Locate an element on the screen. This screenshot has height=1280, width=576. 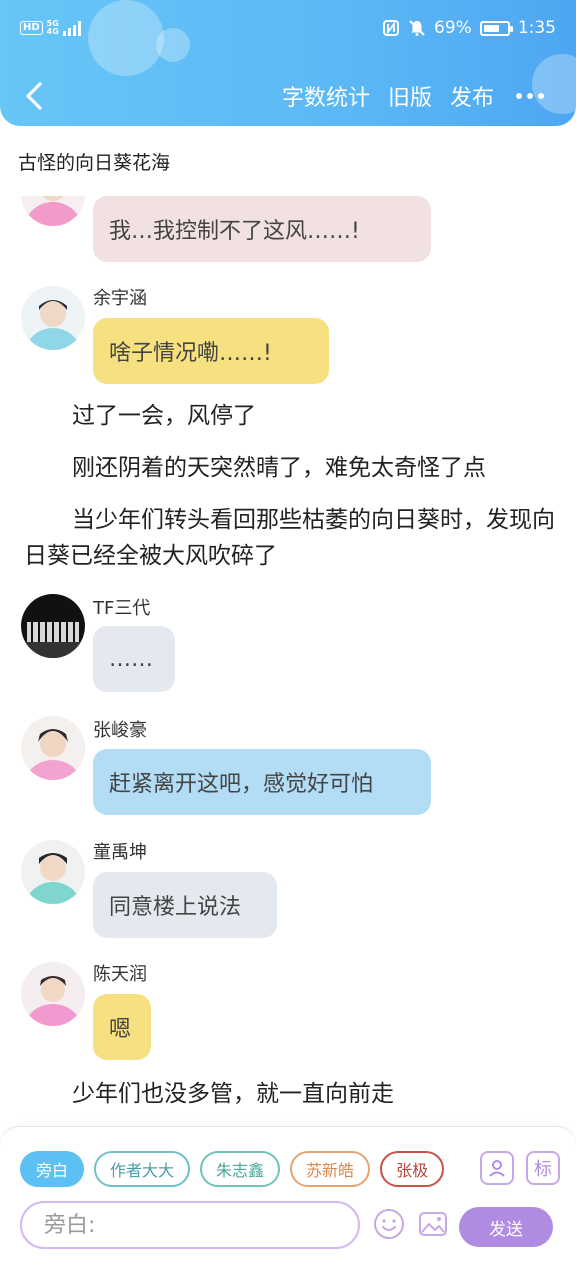
role-chip-author: 作者大大 is located at coordinates (142, 1169).